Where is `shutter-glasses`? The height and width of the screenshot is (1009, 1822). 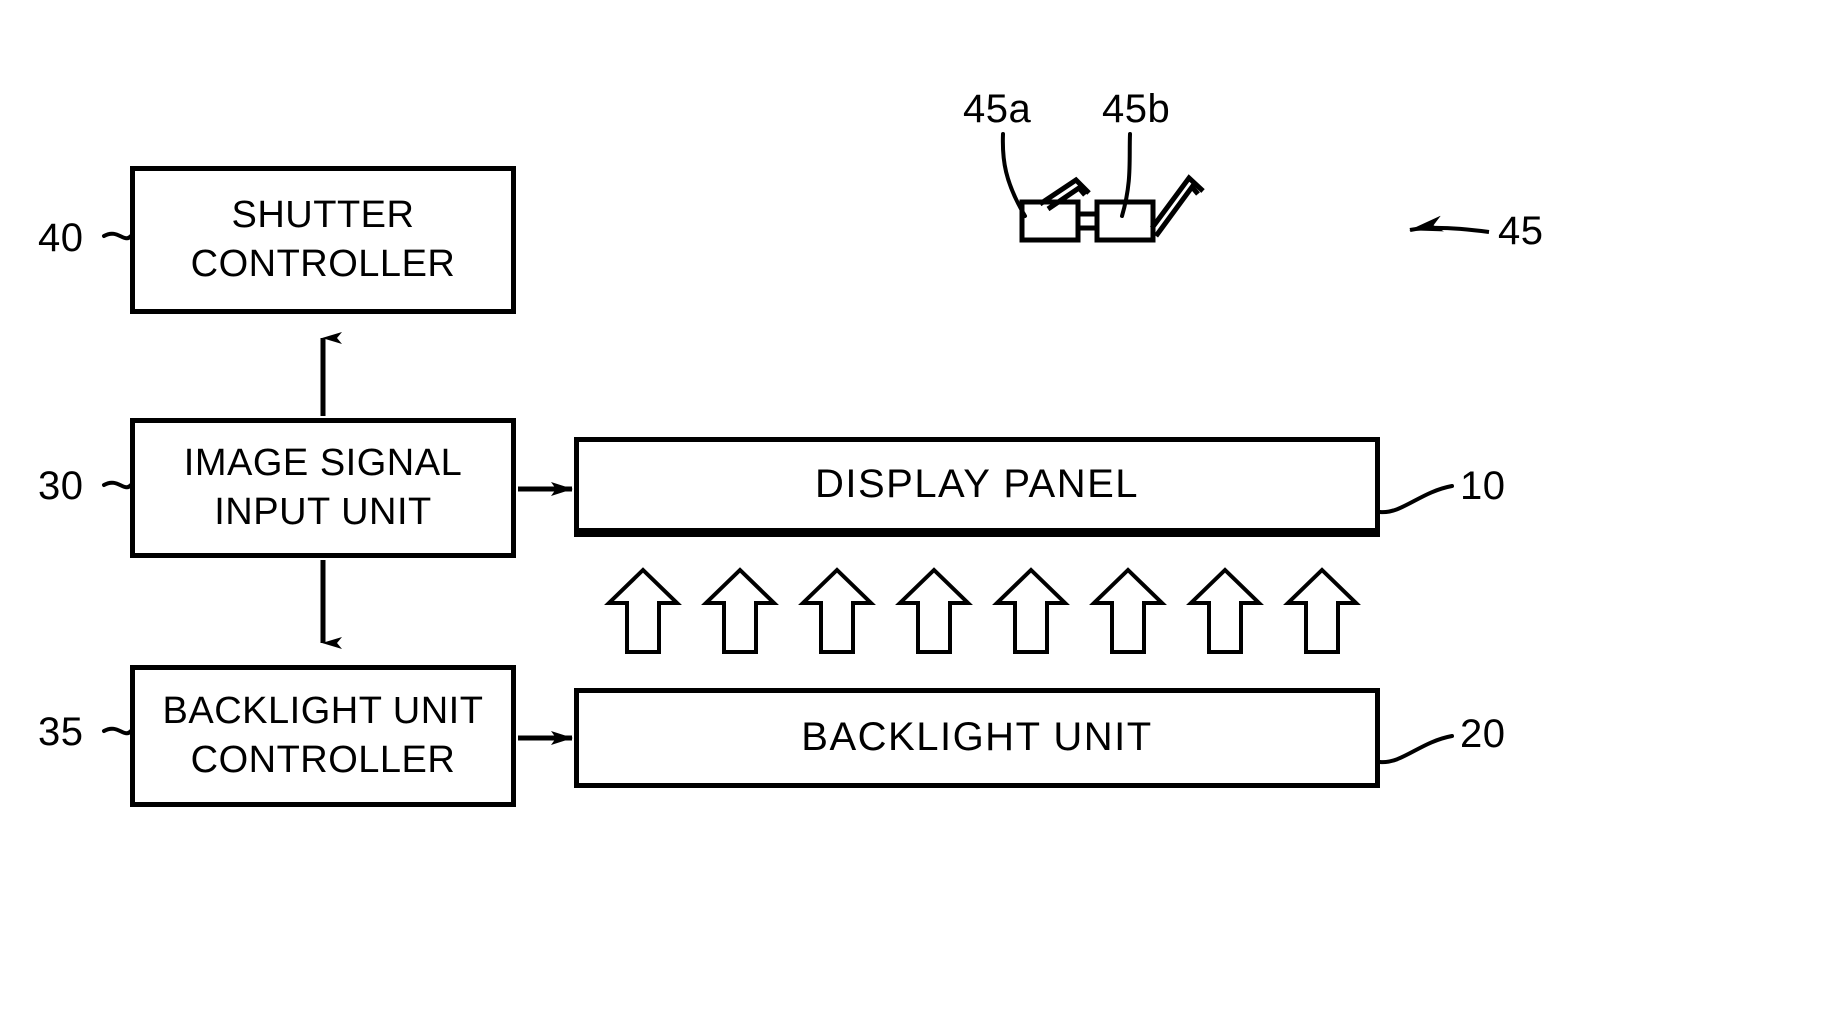
shutter-glasses is located at coordinates (1112, 208).